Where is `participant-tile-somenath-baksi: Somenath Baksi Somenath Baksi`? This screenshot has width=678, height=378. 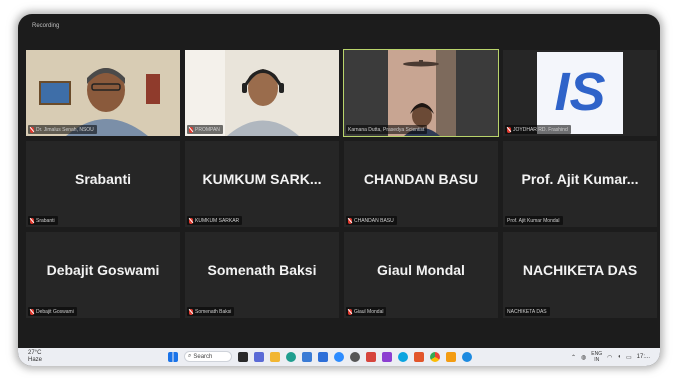 participant-tile-somenath-baksi: Somenath Baksi Somenath Baksi is located at coordinates (262, 275).